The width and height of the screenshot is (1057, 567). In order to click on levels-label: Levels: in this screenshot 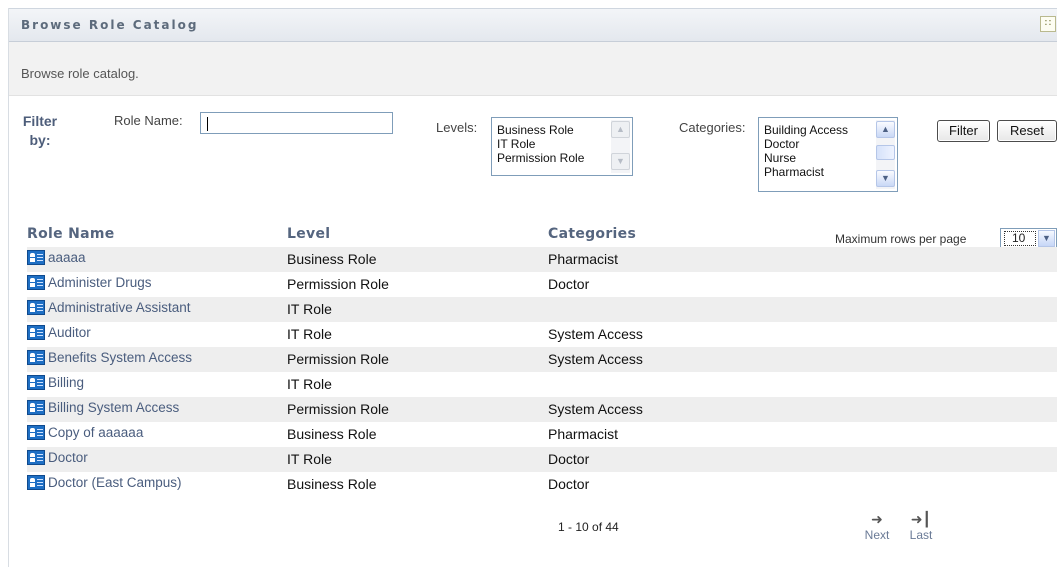, I will do `click(457, 127)`.